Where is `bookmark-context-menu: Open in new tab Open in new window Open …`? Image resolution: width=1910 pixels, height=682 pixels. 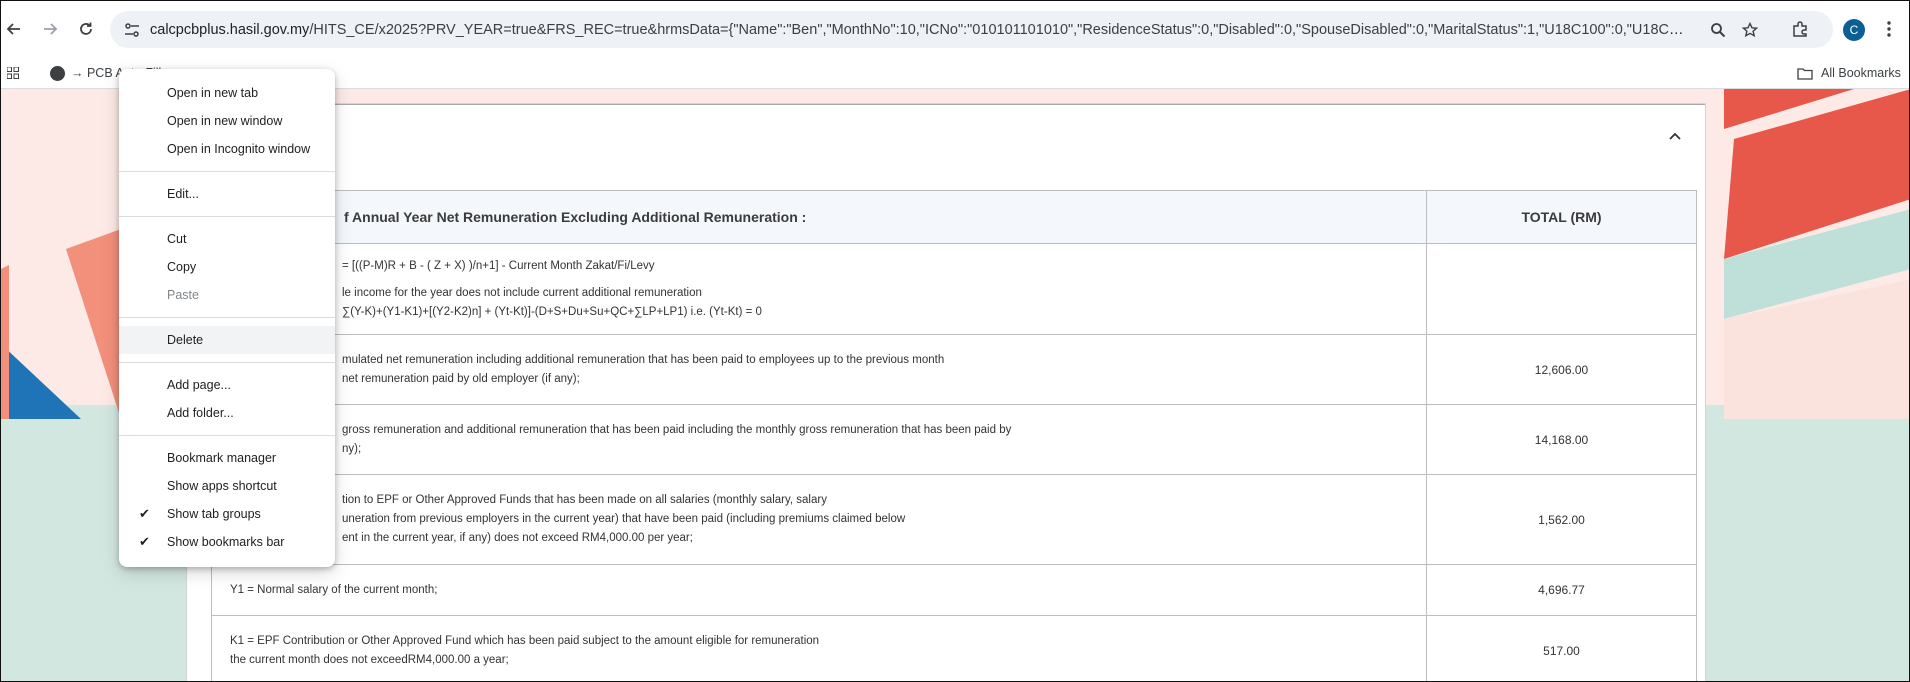 bookmark-context-menu: Open in new tab Open in new window Open … is located at coordinates (227, 318).